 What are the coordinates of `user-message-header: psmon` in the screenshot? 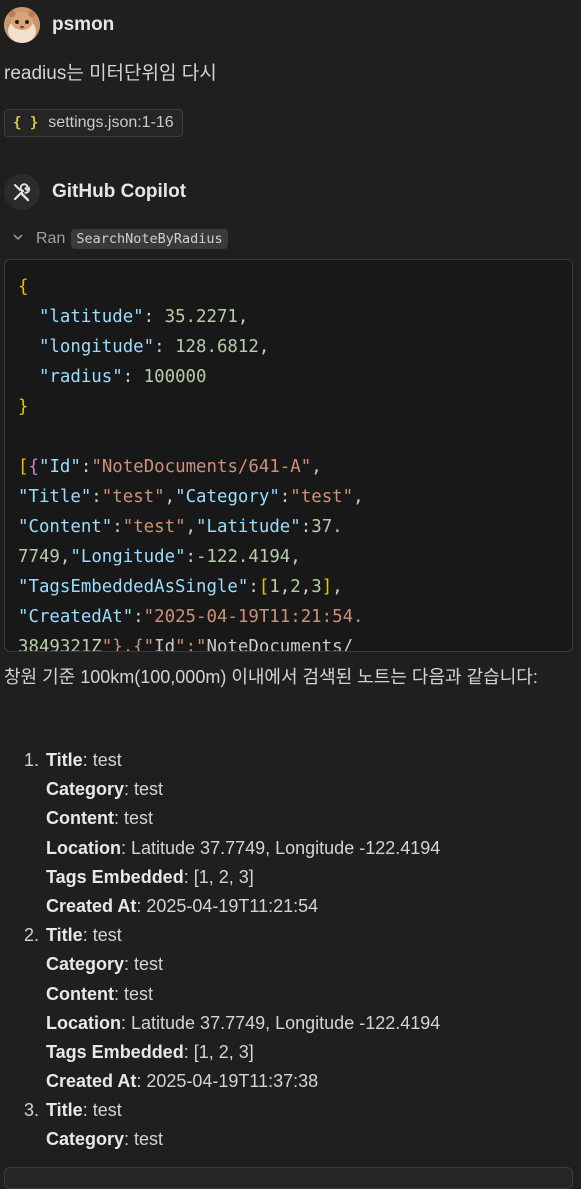 It's located at (59, 25).